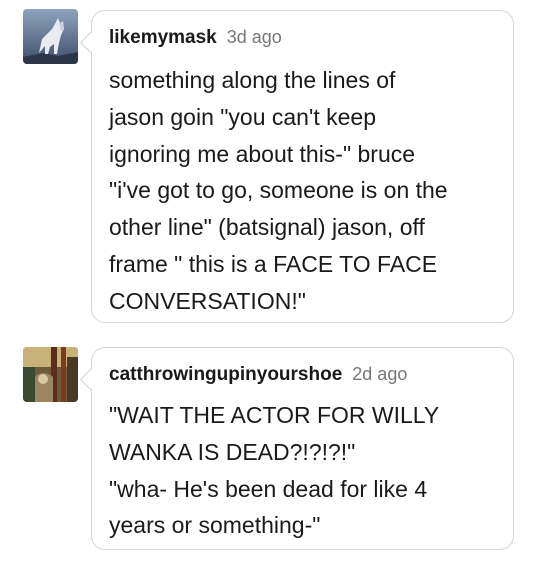 Image resolution: width=540 pixels, height=564 pixels. I want to click on username: likemymask, so click(163, 37).